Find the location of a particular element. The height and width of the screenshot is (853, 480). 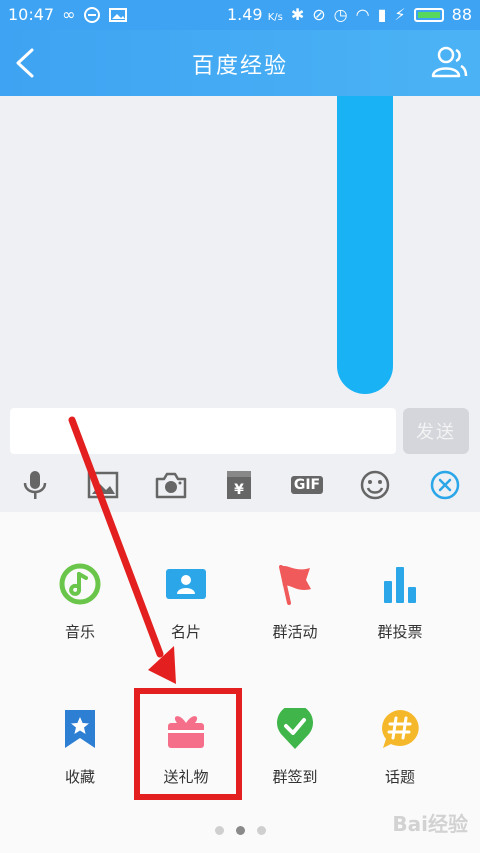

panel-item-group-activity: 群活动 is located at coordinates (295, 618).